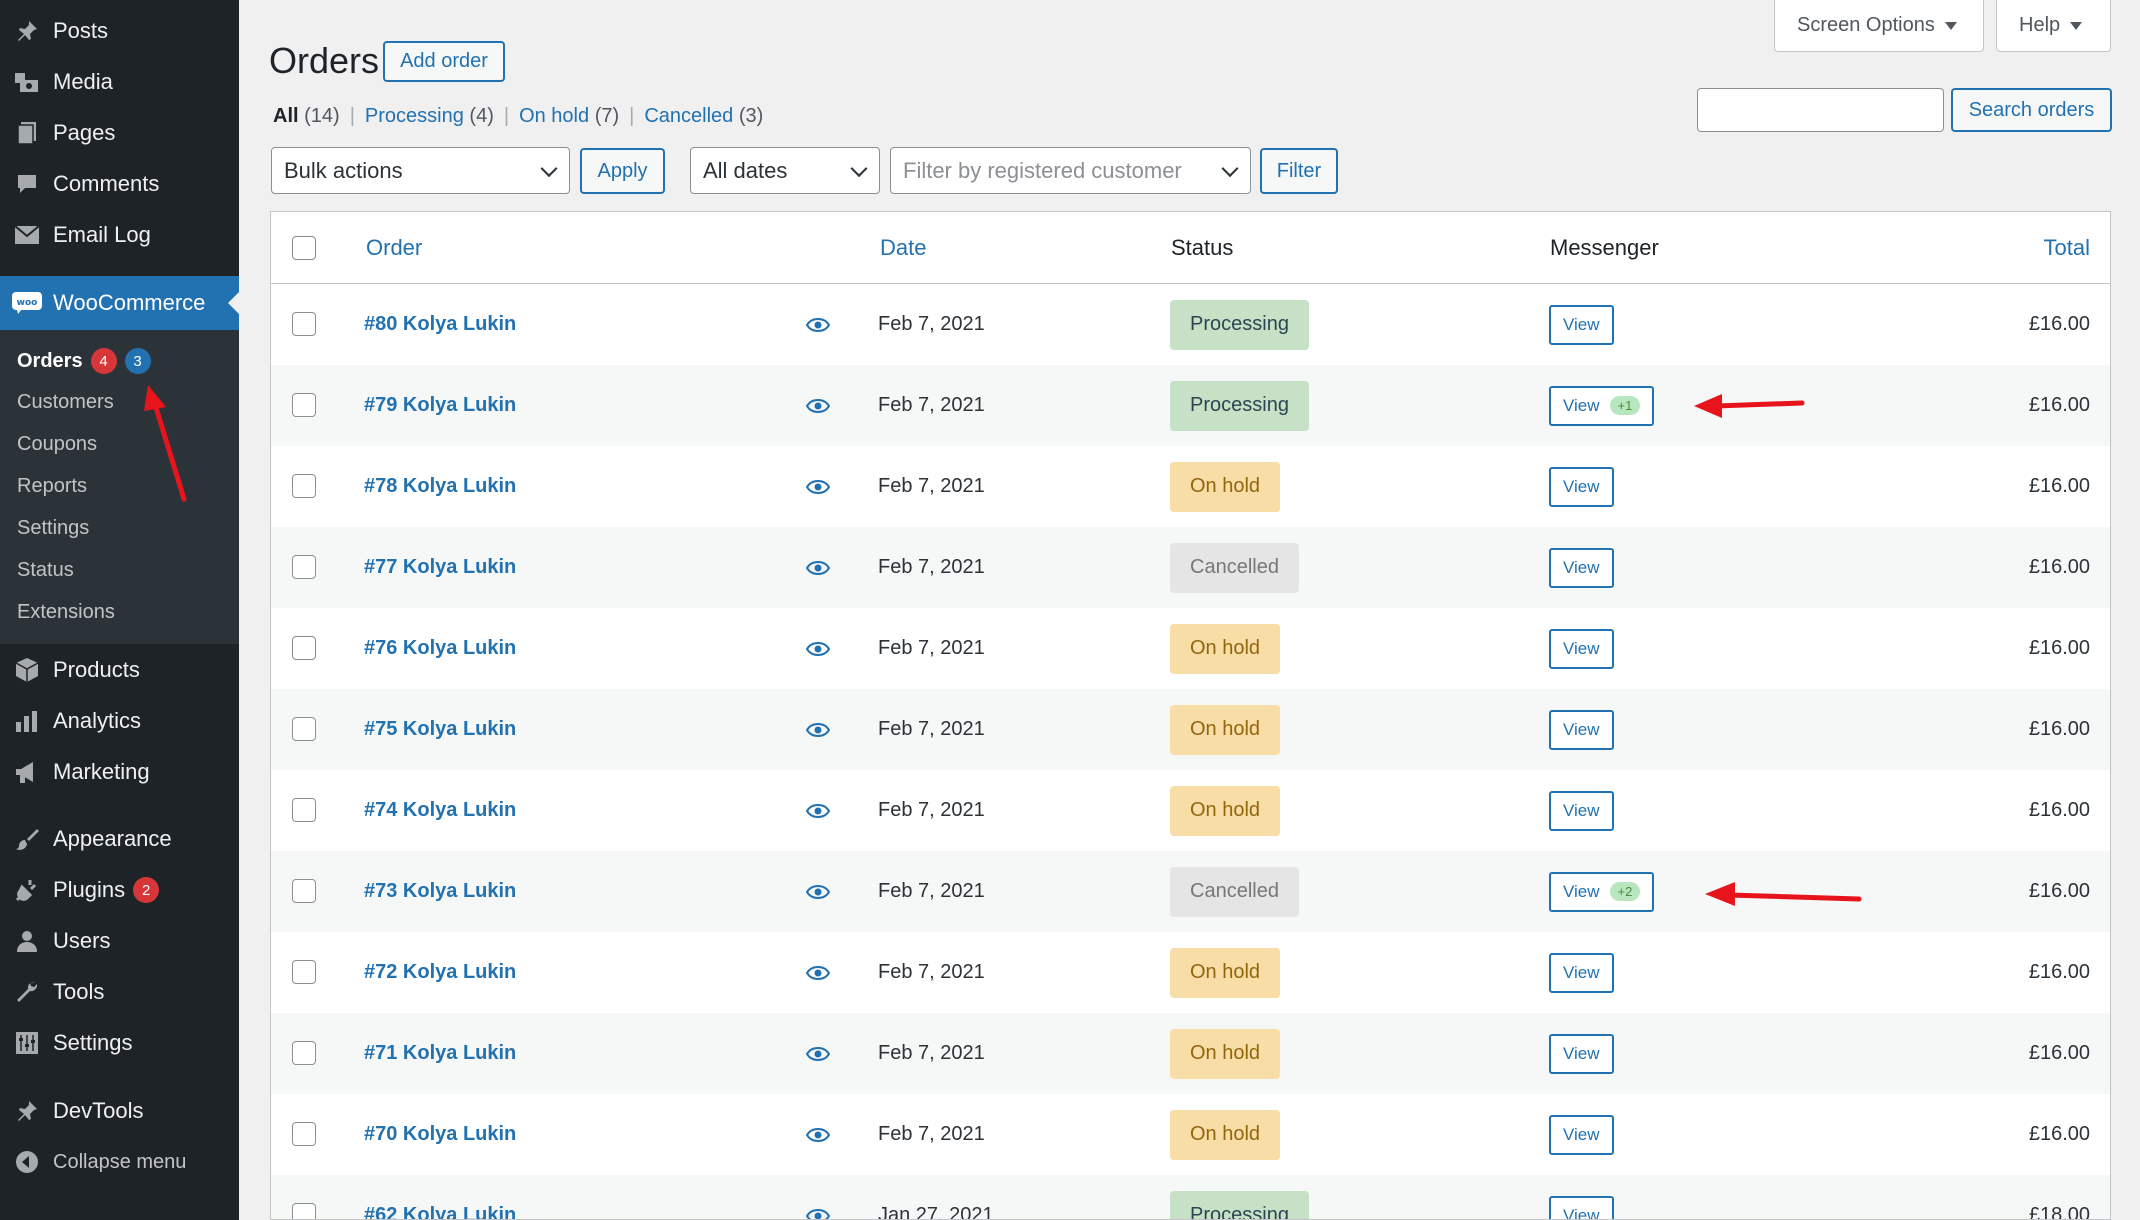 The image size is (2140, 1220). Describe the element at coordinates (440, 324) in the screenshot. I see `order-link: #80 Kolya Lukin` at that location.